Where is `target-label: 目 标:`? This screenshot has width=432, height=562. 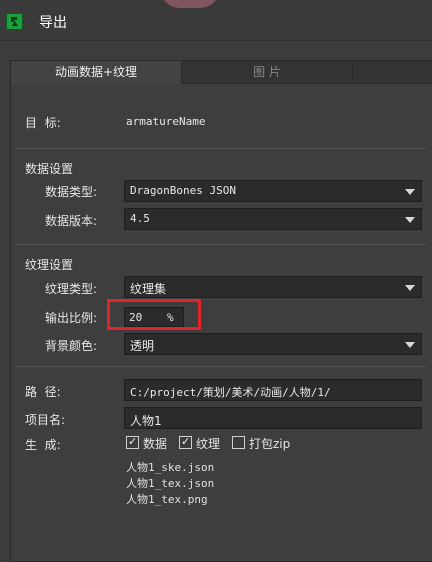 target-label: 目 标: is located at coordinates (43, 123).